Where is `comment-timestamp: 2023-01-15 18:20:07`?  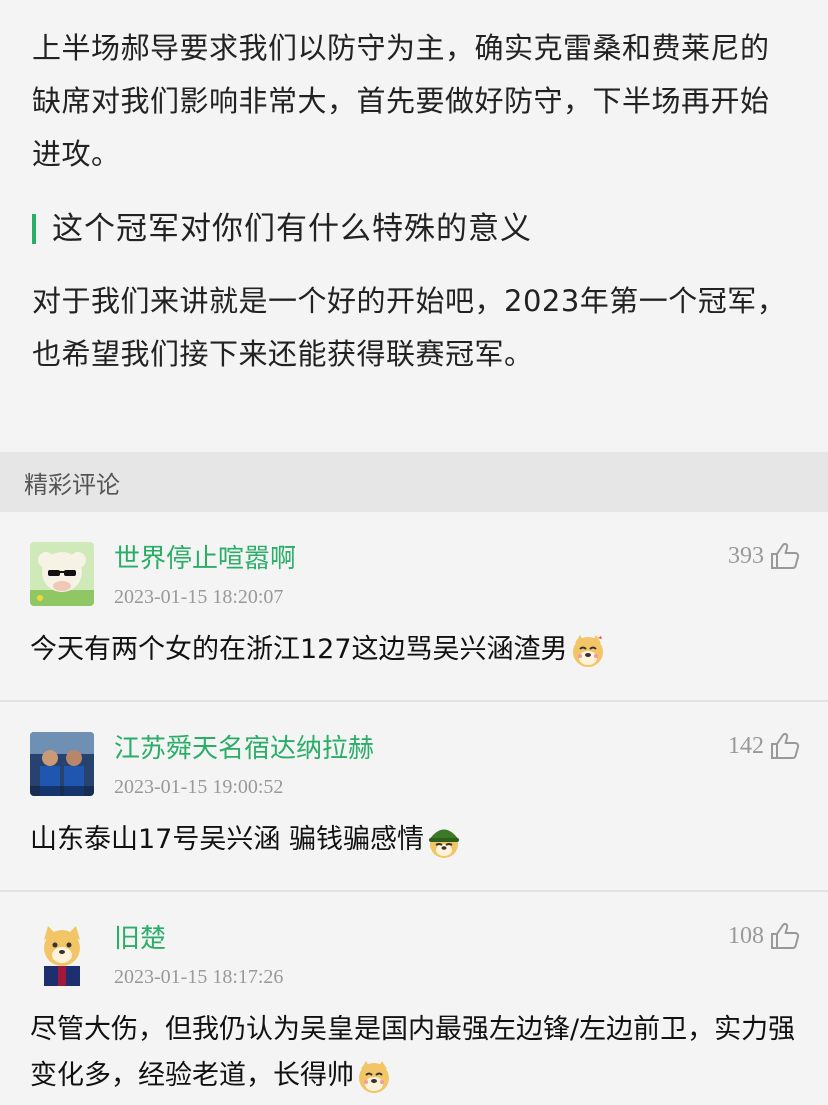
comment-timestamp: 2023-01-15 18:20:07 is located at coordinates (199, 597).